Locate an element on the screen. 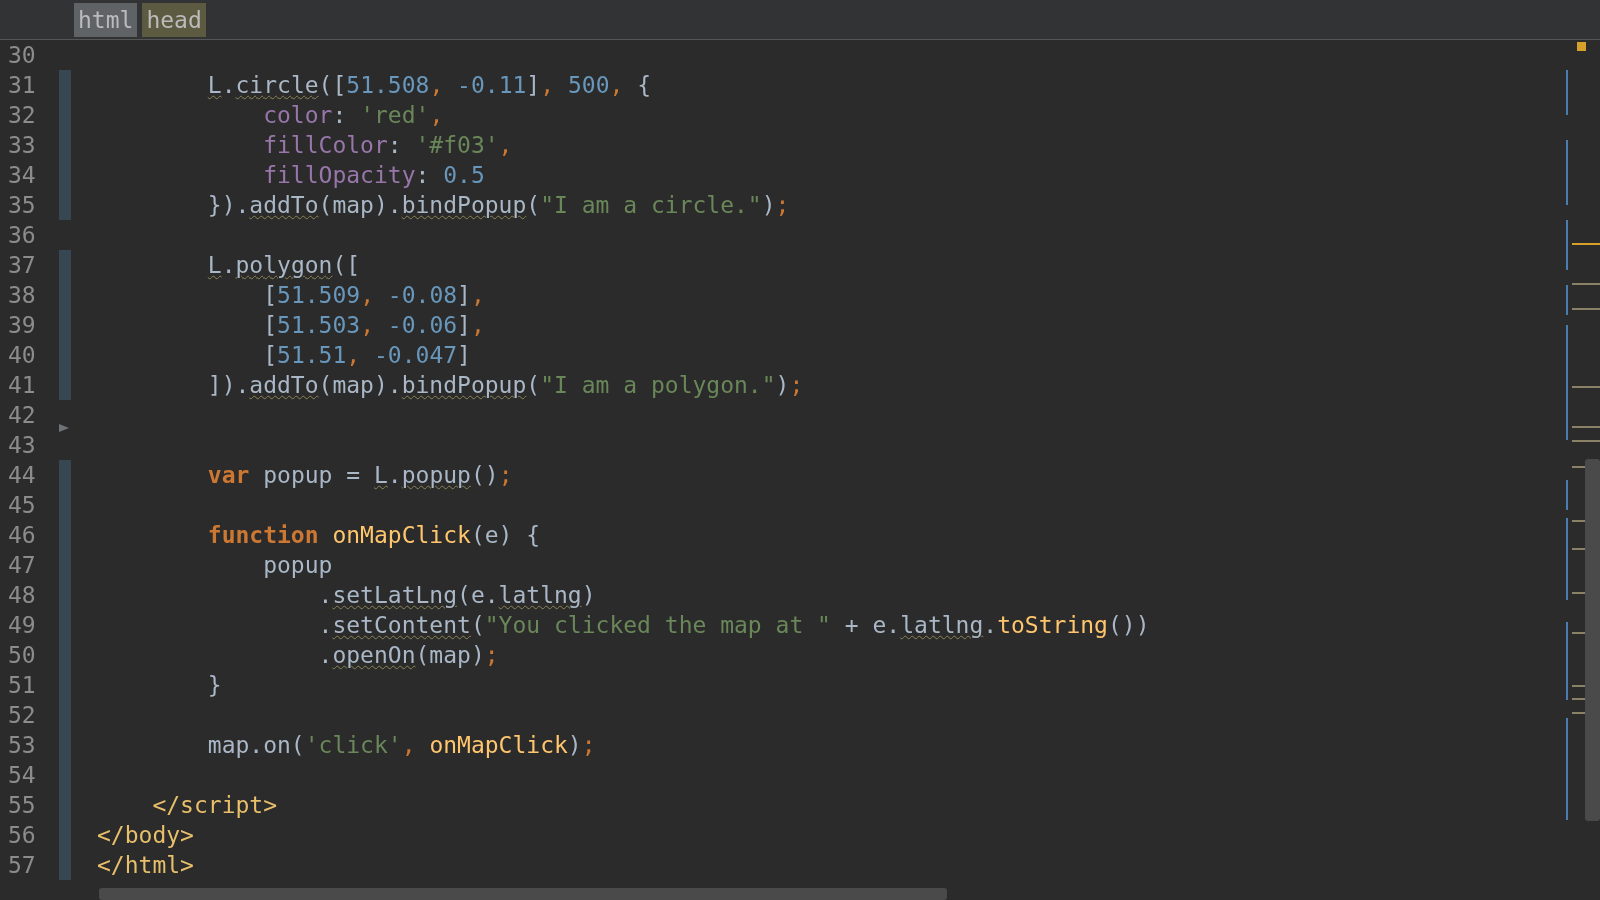 This screenshot has height=900, width=1600. line-number: 43 is located at coordinates (22, 445).